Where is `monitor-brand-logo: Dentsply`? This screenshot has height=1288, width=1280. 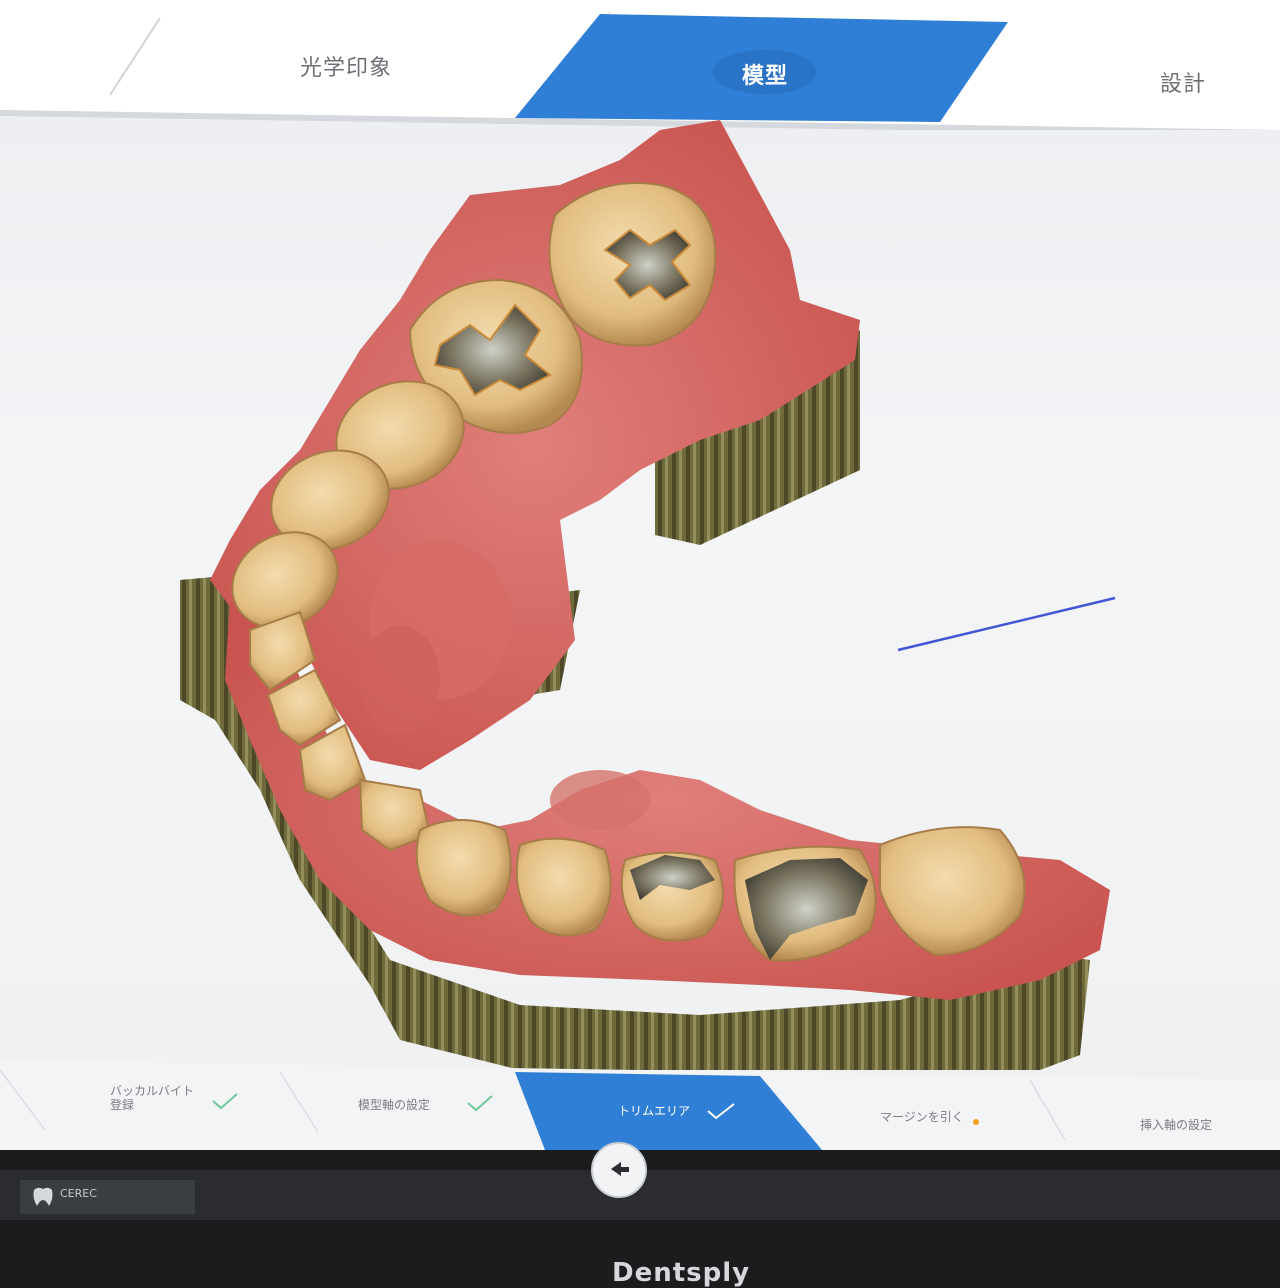 monitor-brand-logo: Dentsply is located at coordinates (681, 1273).